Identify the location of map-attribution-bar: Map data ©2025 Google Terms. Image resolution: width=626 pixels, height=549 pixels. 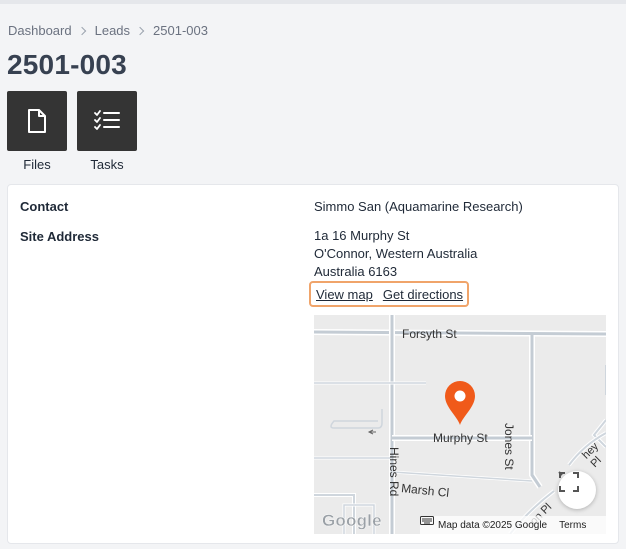
(513, 525).